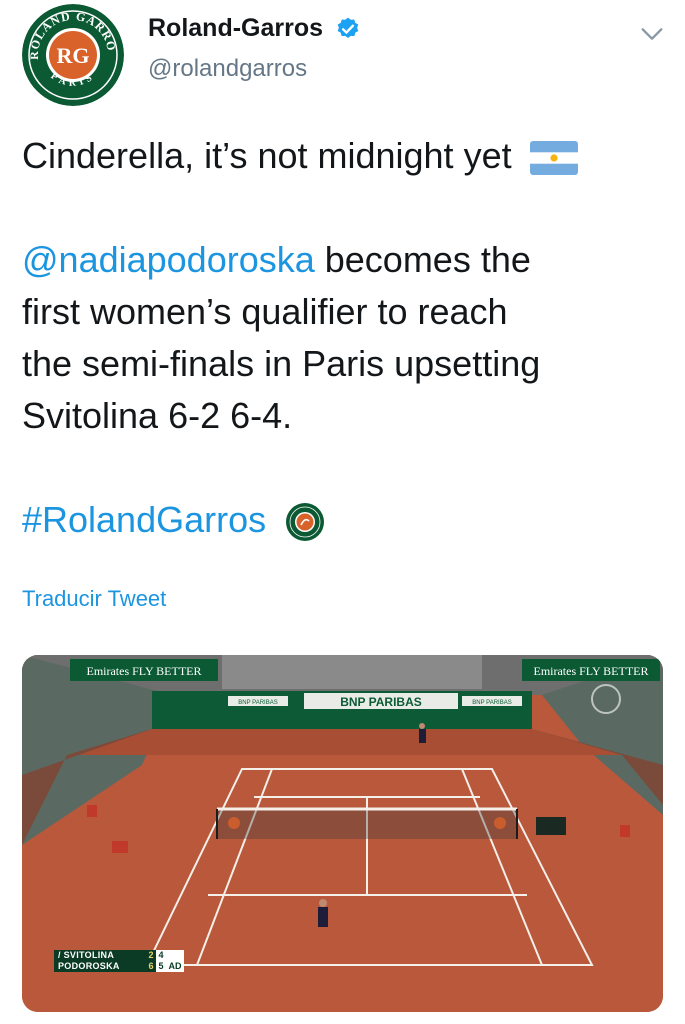 Image resolution: width=685 pixels, height=1024 pixels. I want to click on tweet-line-1: Cinderella, it’s not midnight yet, so click(342, 156).